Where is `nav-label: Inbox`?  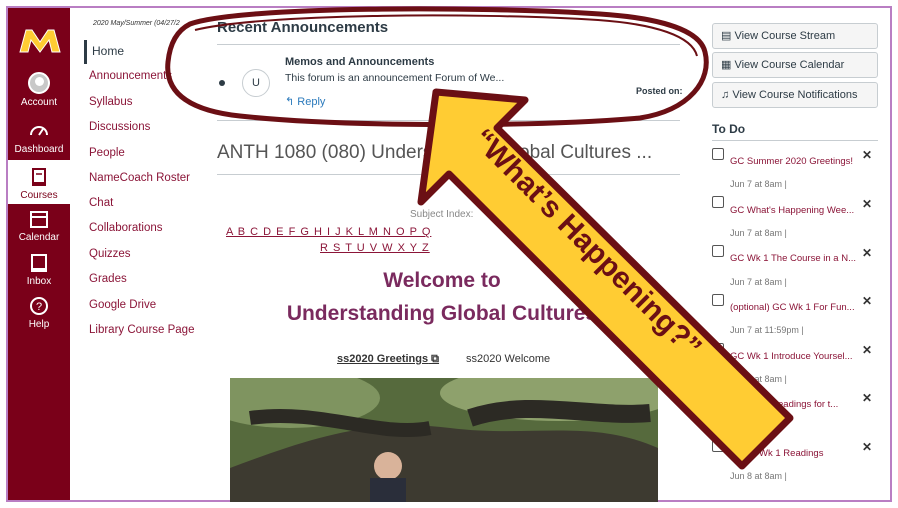 nav-label: Inbox is located at coordinates (39, 281).